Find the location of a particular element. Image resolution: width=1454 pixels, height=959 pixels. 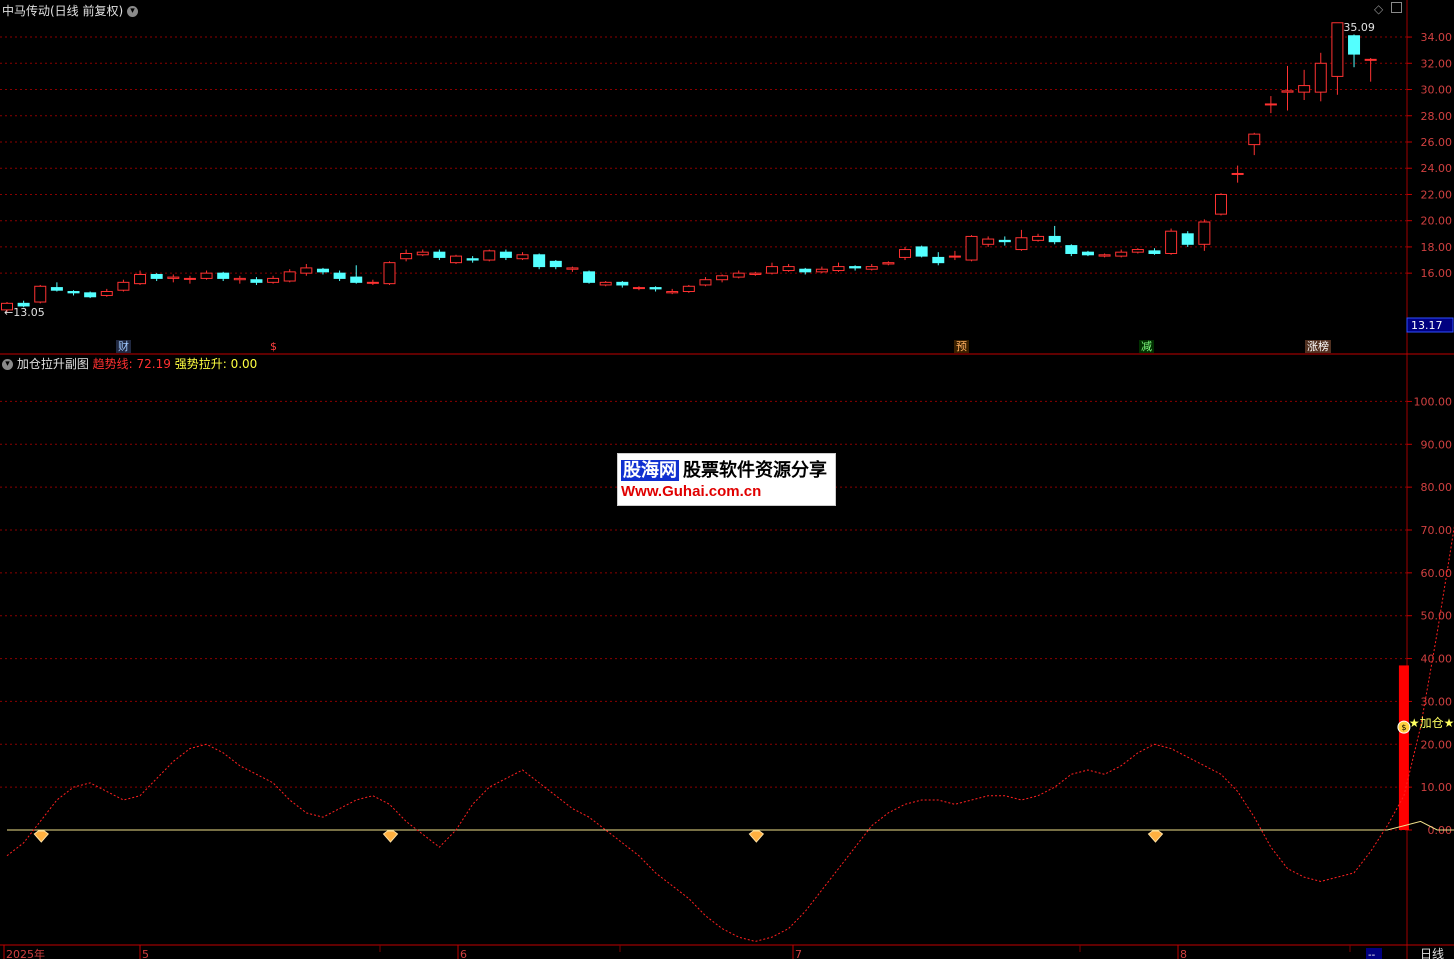

strong-pull-line is located at coordinates (730, 825).